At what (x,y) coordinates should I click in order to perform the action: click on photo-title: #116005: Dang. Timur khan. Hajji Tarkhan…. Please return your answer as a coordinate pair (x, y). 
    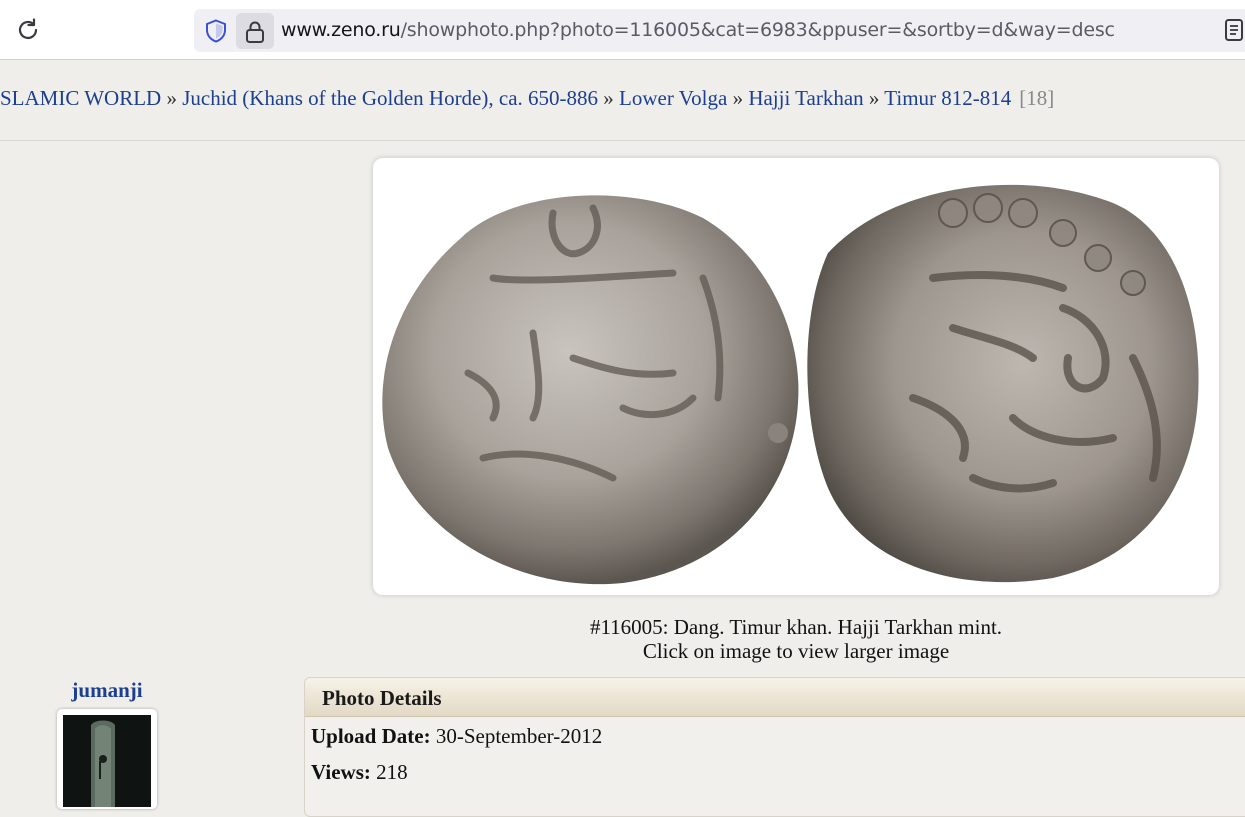
    Looking at the image, I should click on (796, 627).